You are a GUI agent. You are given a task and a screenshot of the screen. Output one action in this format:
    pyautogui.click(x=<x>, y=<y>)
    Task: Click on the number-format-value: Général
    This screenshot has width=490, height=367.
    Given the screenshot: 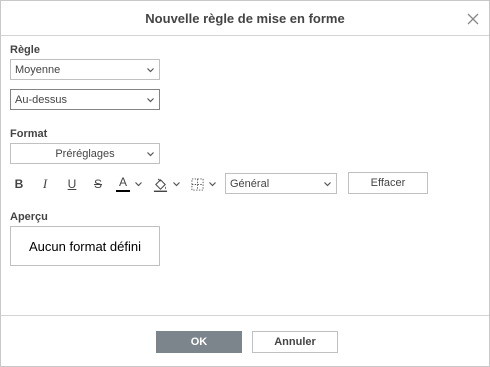 What is the action you would take?
    pyautogui.click(x=250, y=184)
    